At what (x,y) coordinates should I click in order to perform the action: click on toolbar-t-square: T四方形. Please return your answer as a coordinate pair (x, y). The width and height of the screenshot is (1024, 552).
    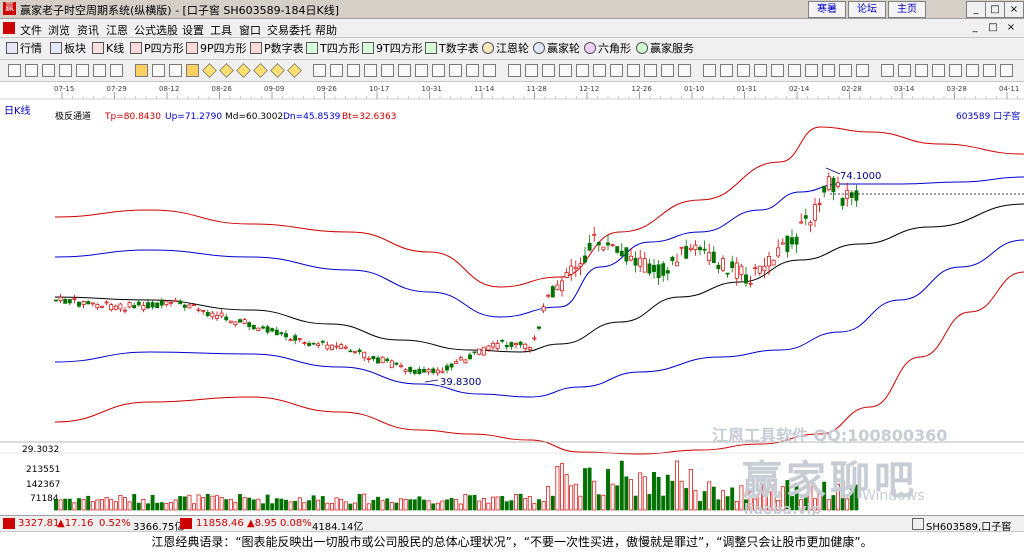
    Looking at the image, I should click on (333, 48).